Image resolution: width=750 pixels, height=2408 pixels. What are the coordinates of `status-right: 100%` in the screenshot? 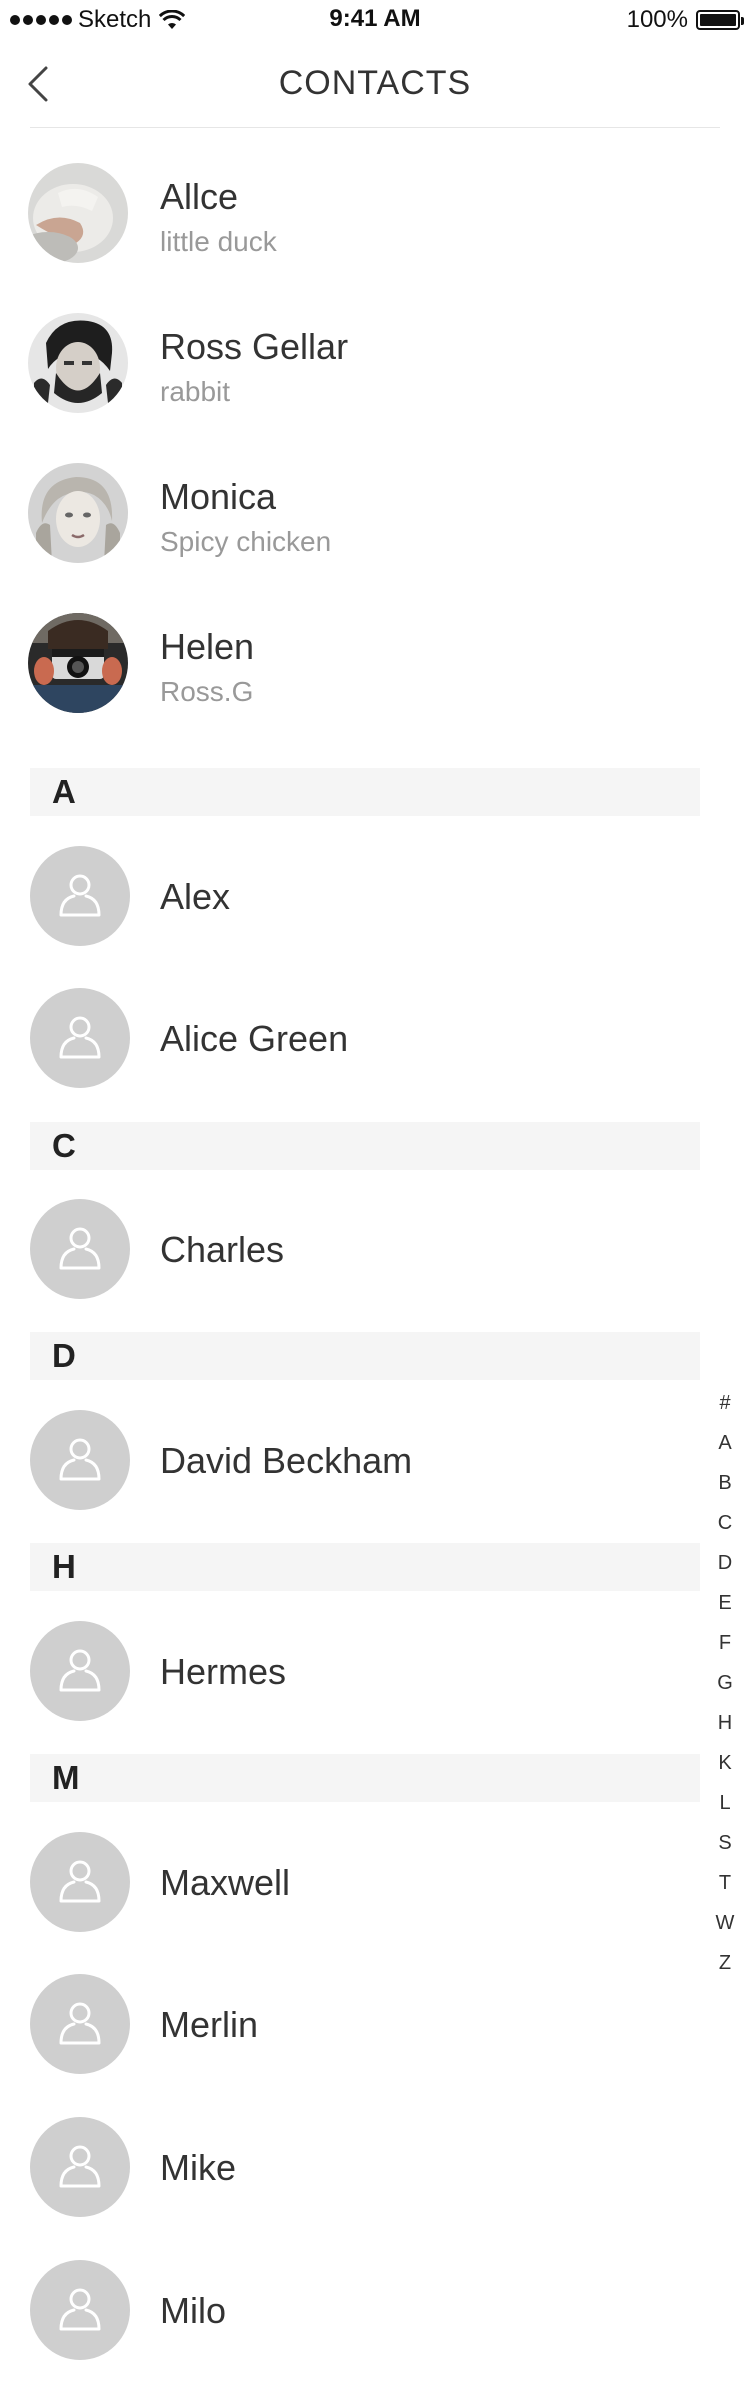 It's located at (685, 20).